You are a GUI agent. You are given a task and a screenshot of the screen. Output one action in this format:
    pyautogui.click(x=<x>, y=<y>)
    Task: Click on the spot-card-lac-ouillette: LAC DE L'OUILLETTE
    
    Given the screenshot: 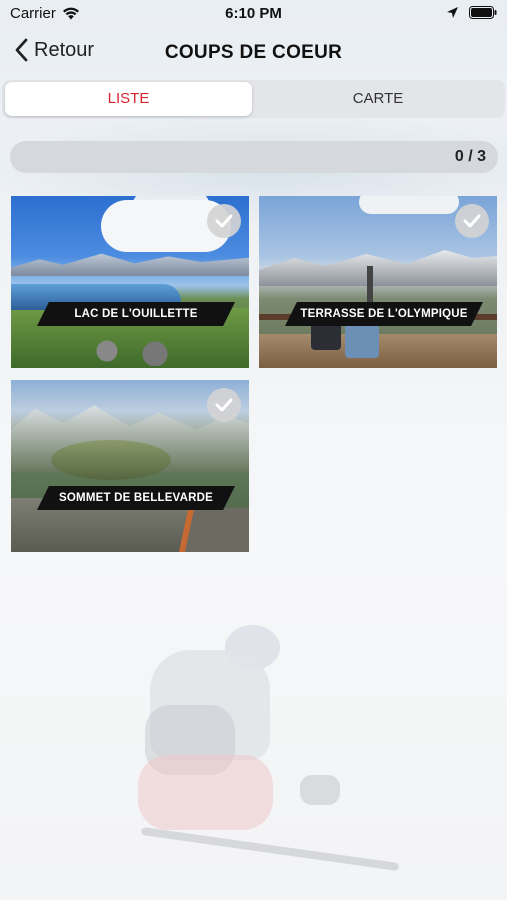 What is the action you would take?
    pyautogui.click(x=130, y=282)
    